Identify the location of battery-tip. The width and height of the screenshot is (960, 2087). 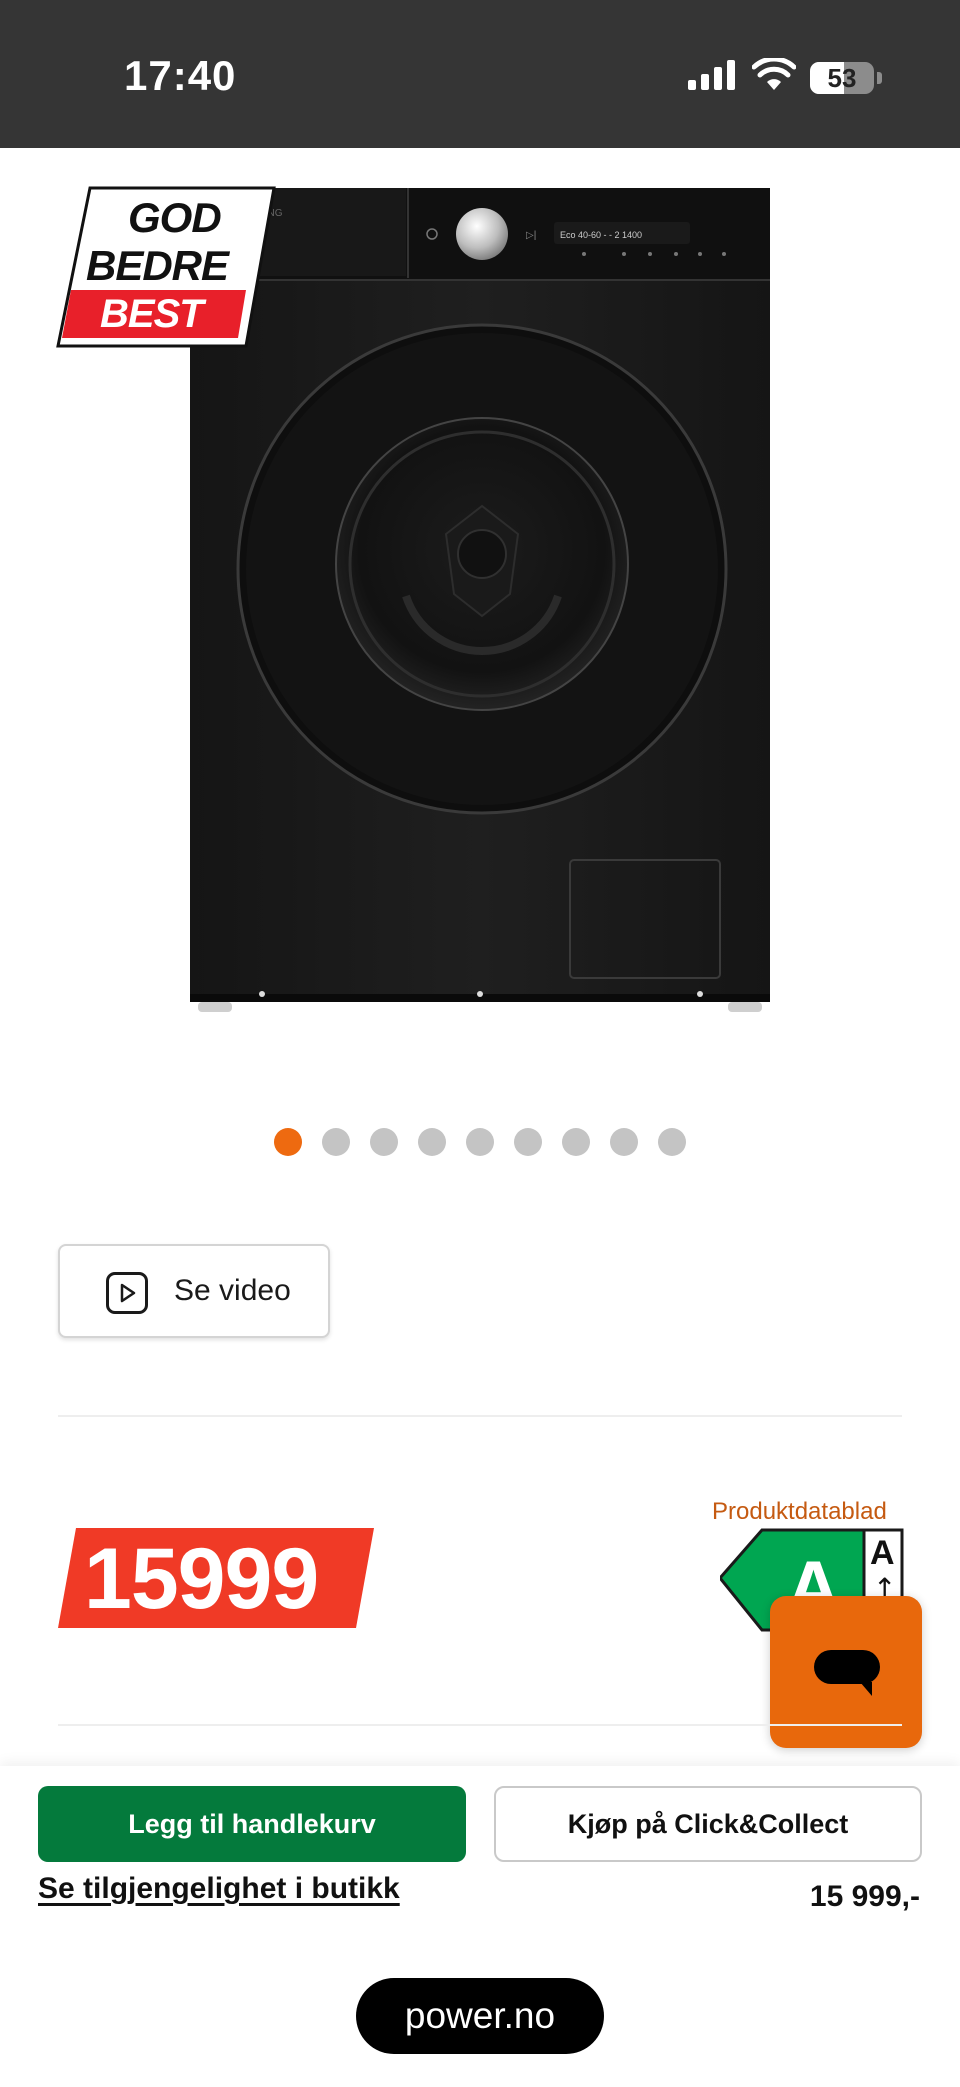
(879, 78).